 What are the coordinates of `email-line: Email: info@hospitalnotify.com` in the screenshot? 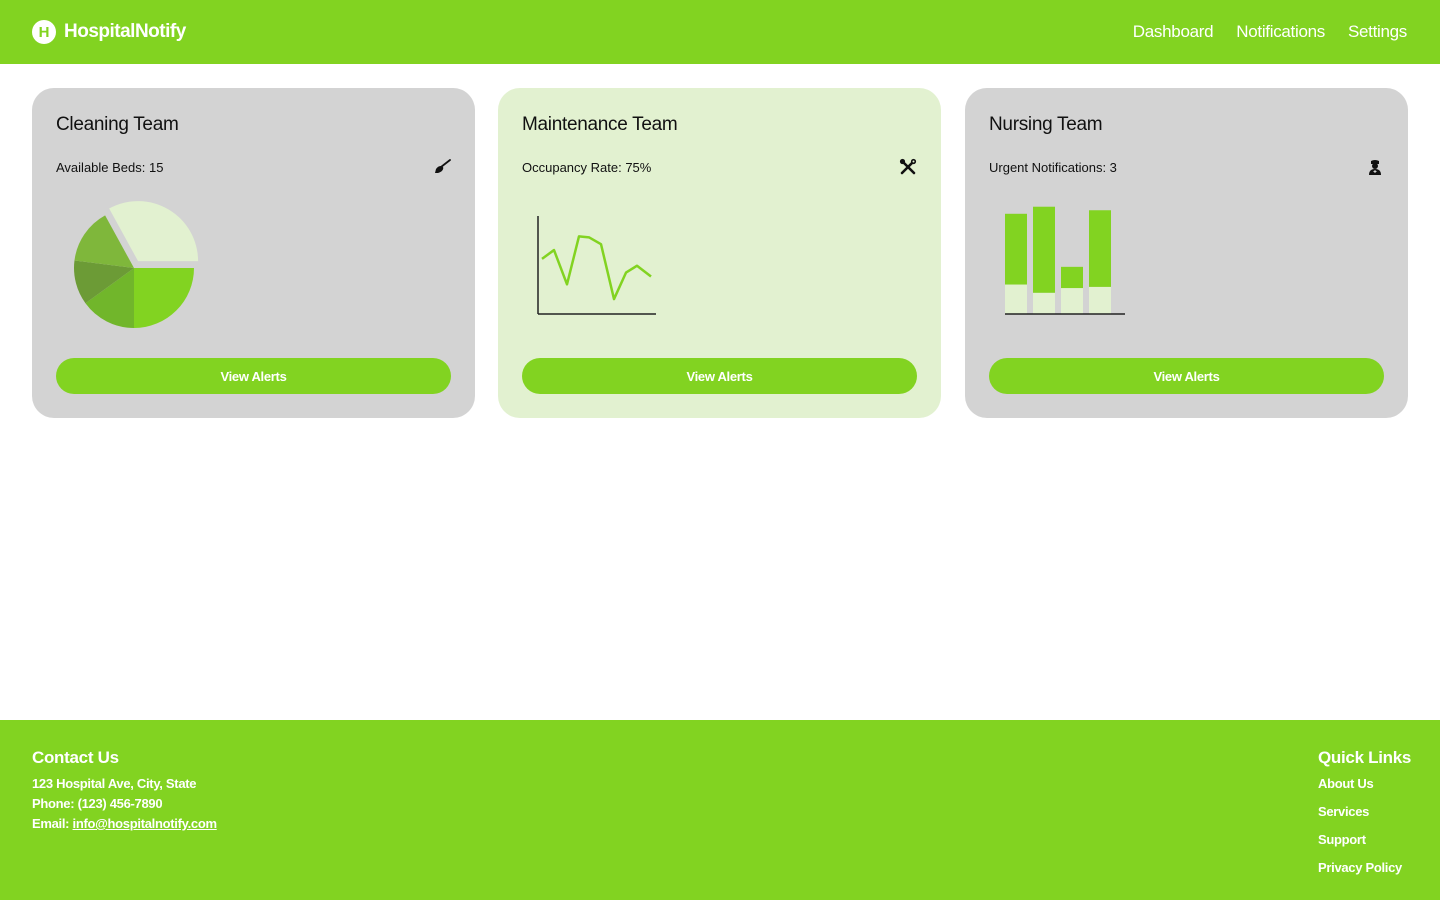 It's located at (124, 824).